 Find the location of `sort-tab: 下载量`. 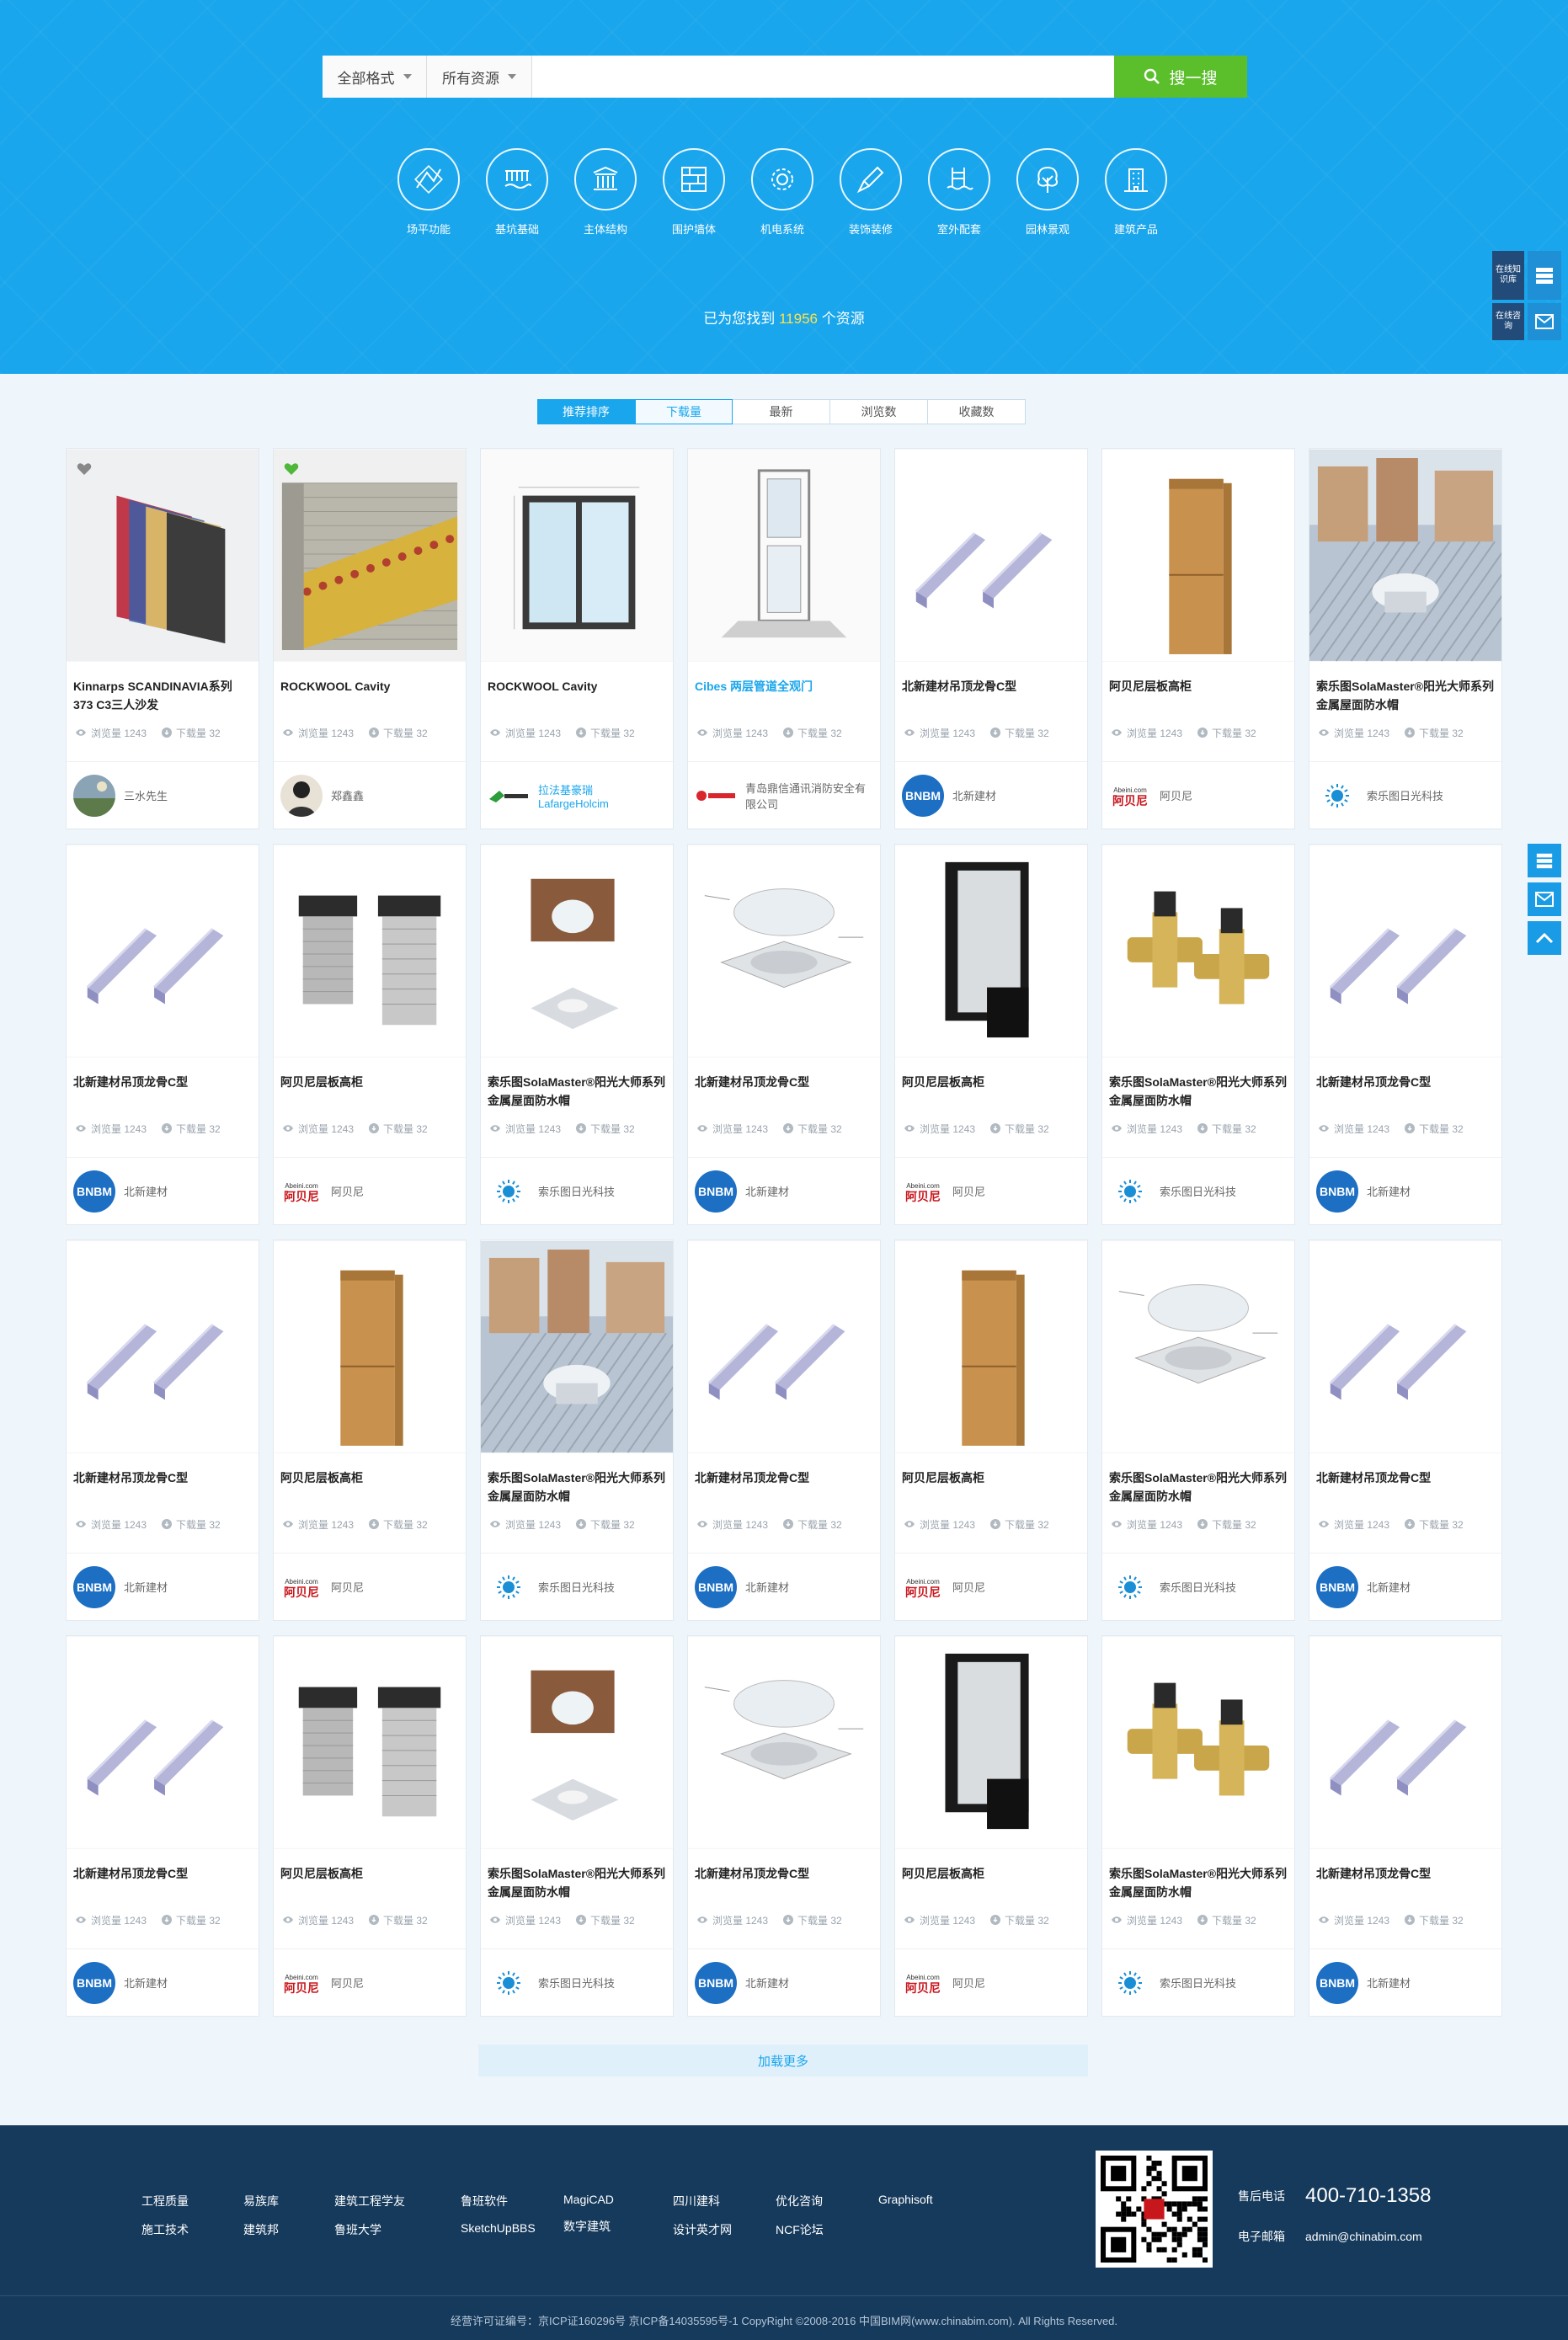

sort-tab: 下载量 is located at coordinates (684, 411).